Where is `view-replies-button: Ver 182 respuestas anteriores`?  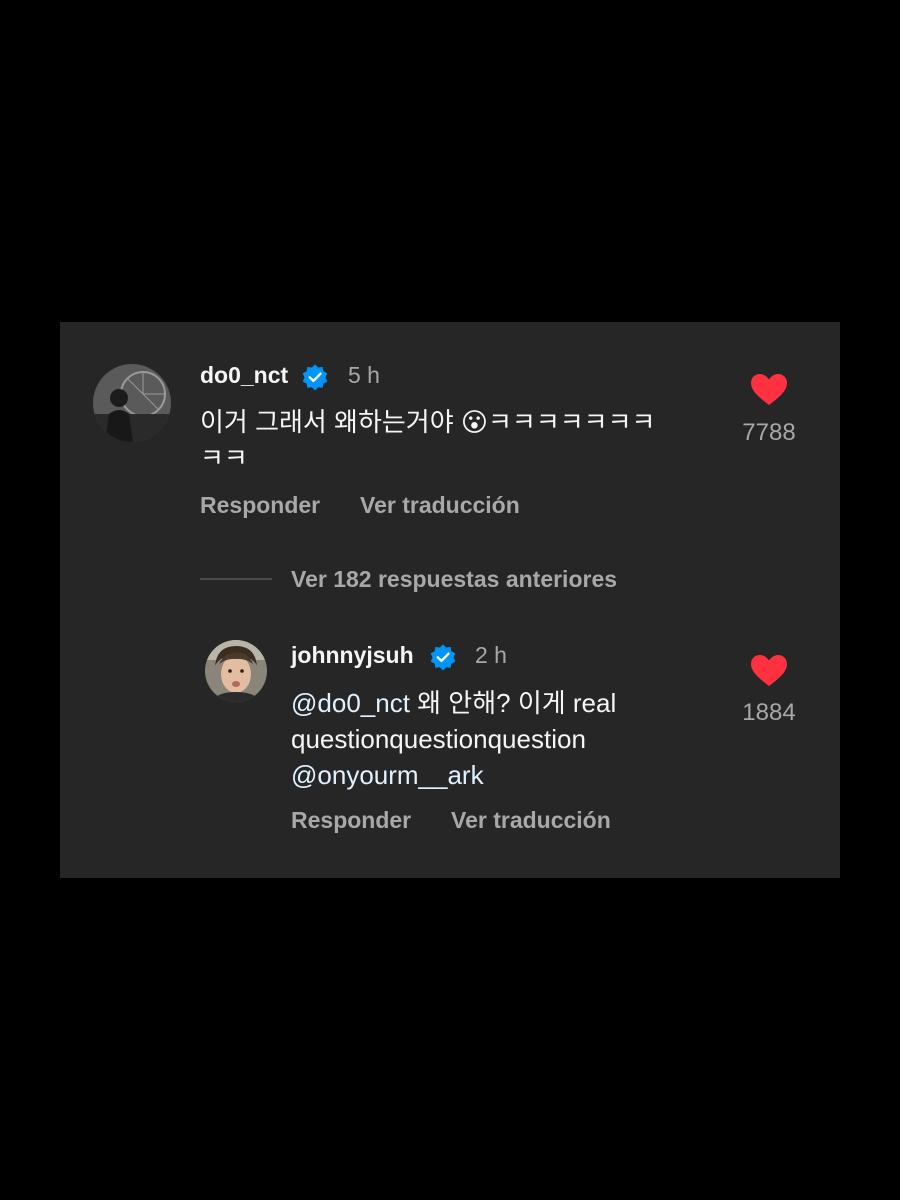
view-replies-button: Ver 182 respuestas anteriores is located at coordinates (454, 579).